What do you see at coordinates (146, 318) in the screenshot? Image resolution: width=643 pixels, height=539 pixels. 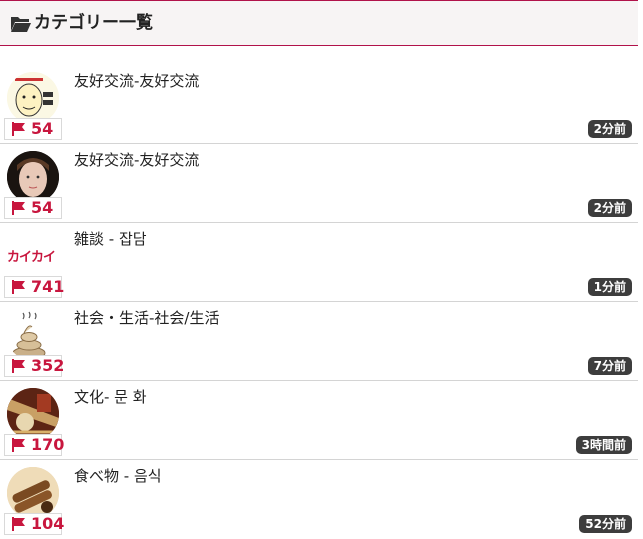 I see `category-title: 社会・生活-社会/生活` at bounding box center [146, 318].